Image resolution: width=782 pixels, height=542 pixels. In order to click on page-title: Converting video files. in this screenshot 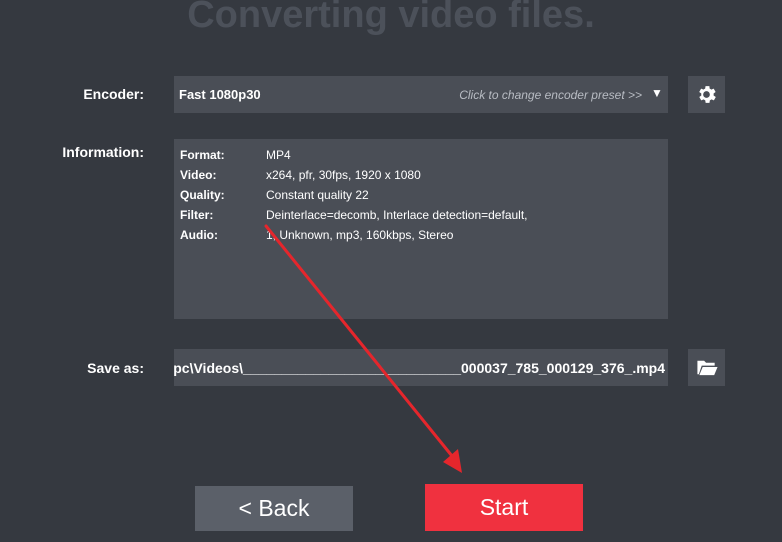, I will do `click(391, 18)`.